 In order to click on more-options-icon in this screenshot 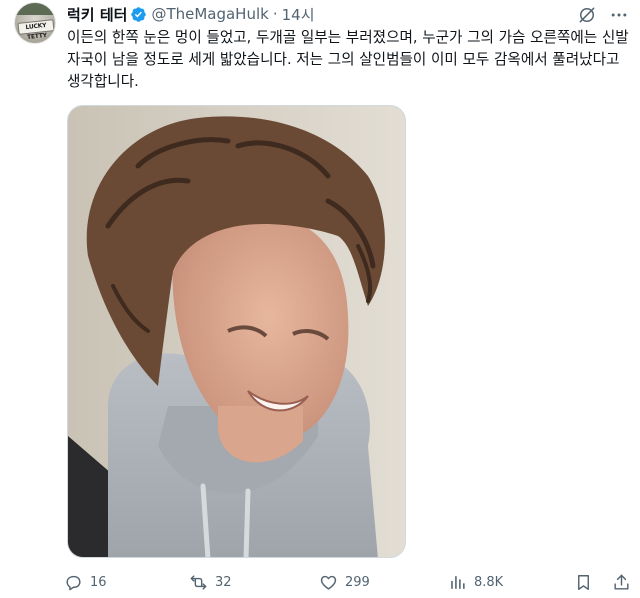, I will do `click(619, 15)`.